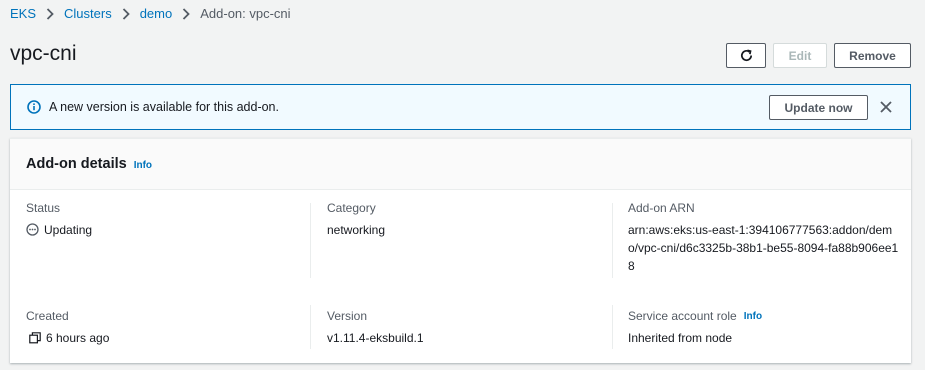 The width and height of the screenshot is (925, 370). I want to click on panel-title: Add-on details, so click(76, 164).